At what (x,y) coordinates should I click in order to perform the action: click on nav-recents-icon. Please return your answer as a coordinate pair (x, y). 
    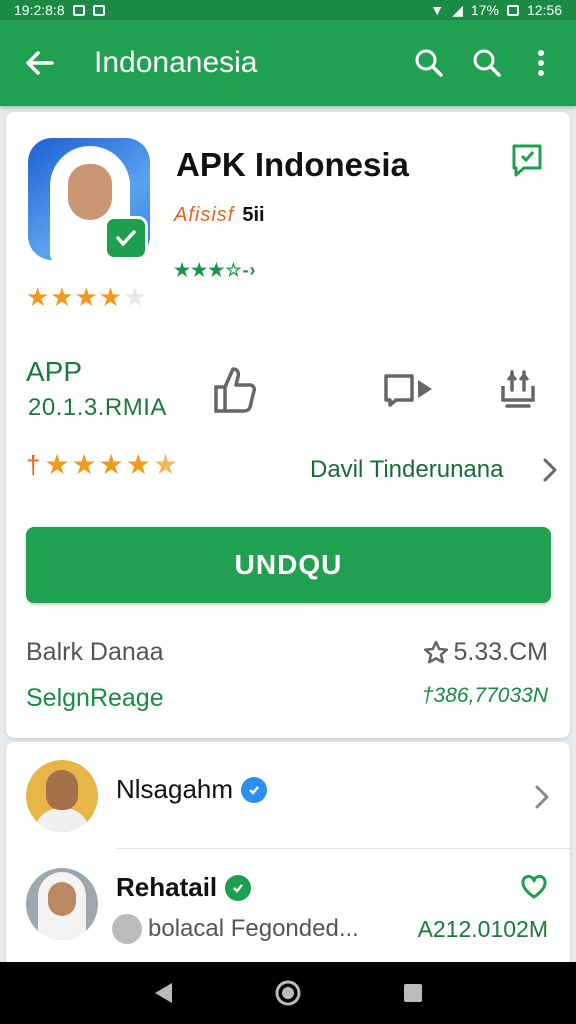
    Looking at the image, I should click on (413, 993).